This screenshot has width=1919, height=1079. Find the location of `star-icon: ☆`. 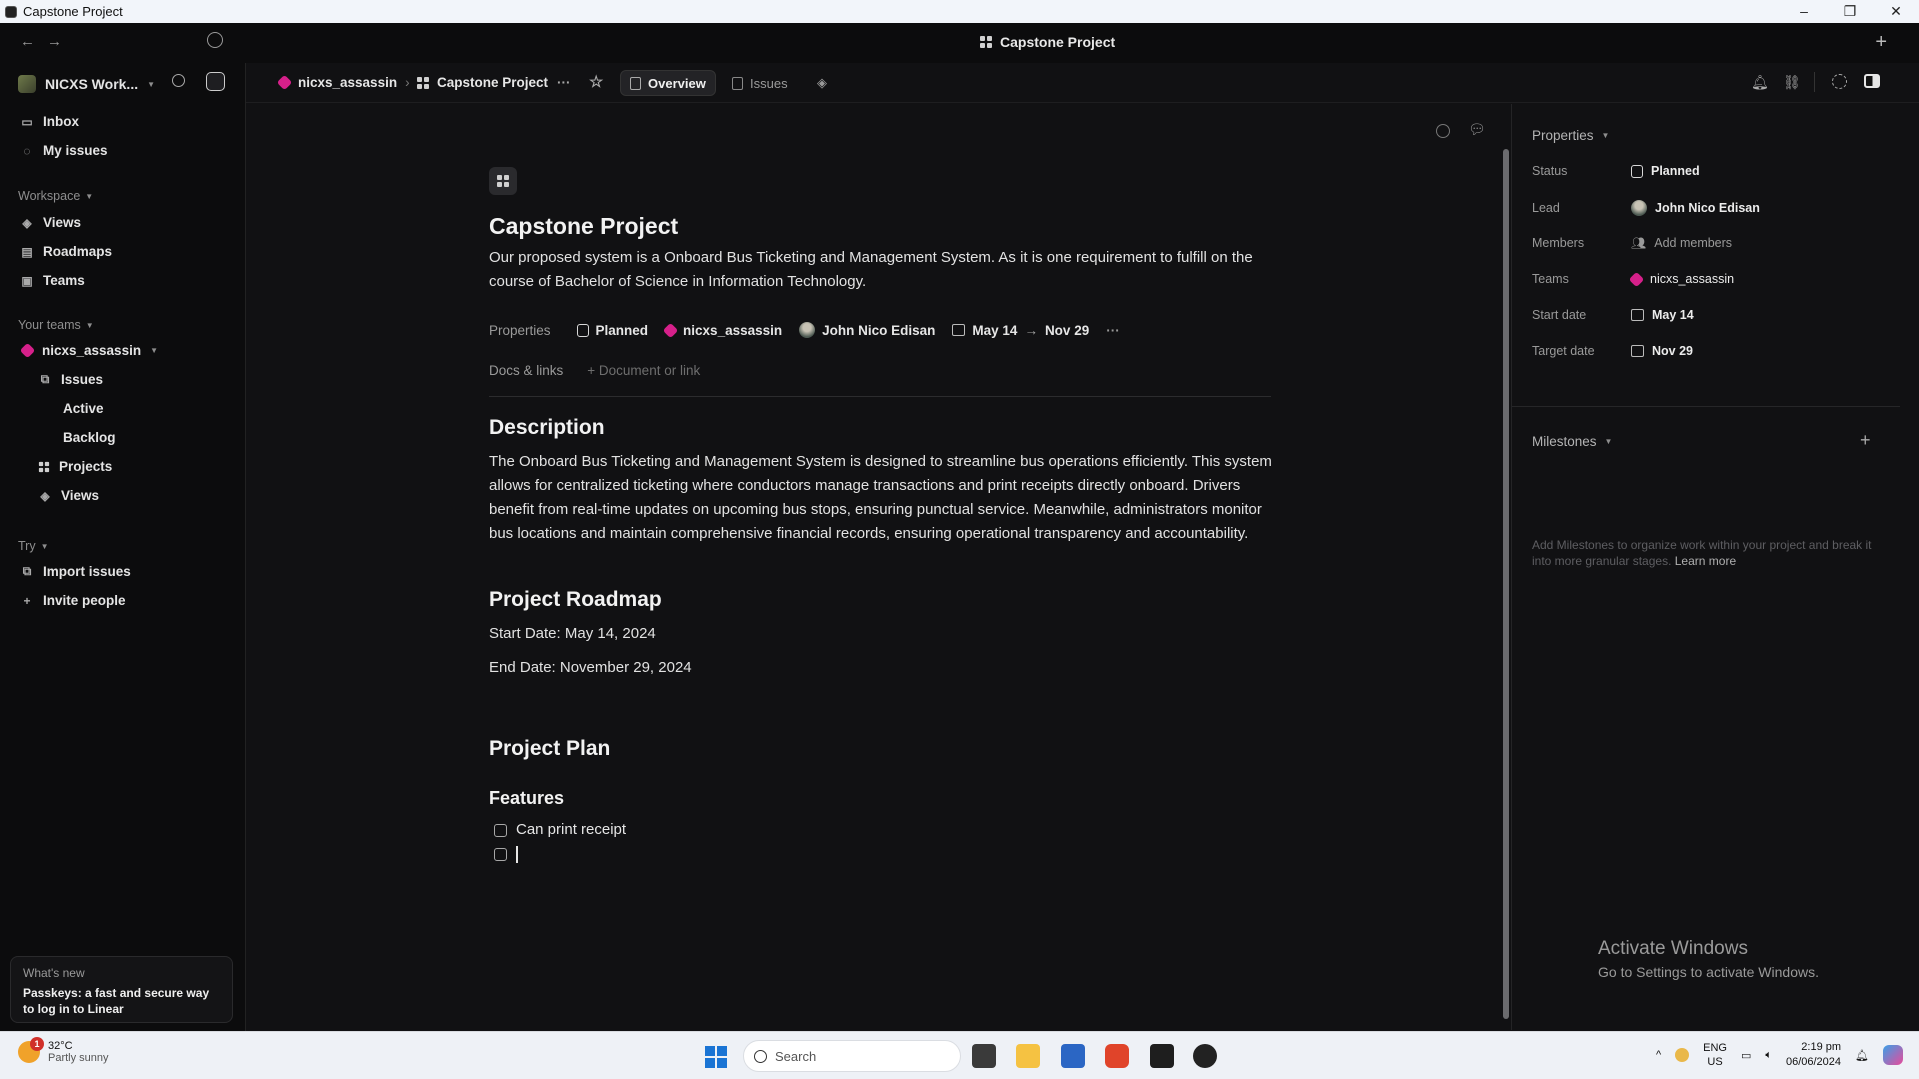

star-icon: ☆ is located at coordinates (596, 82).